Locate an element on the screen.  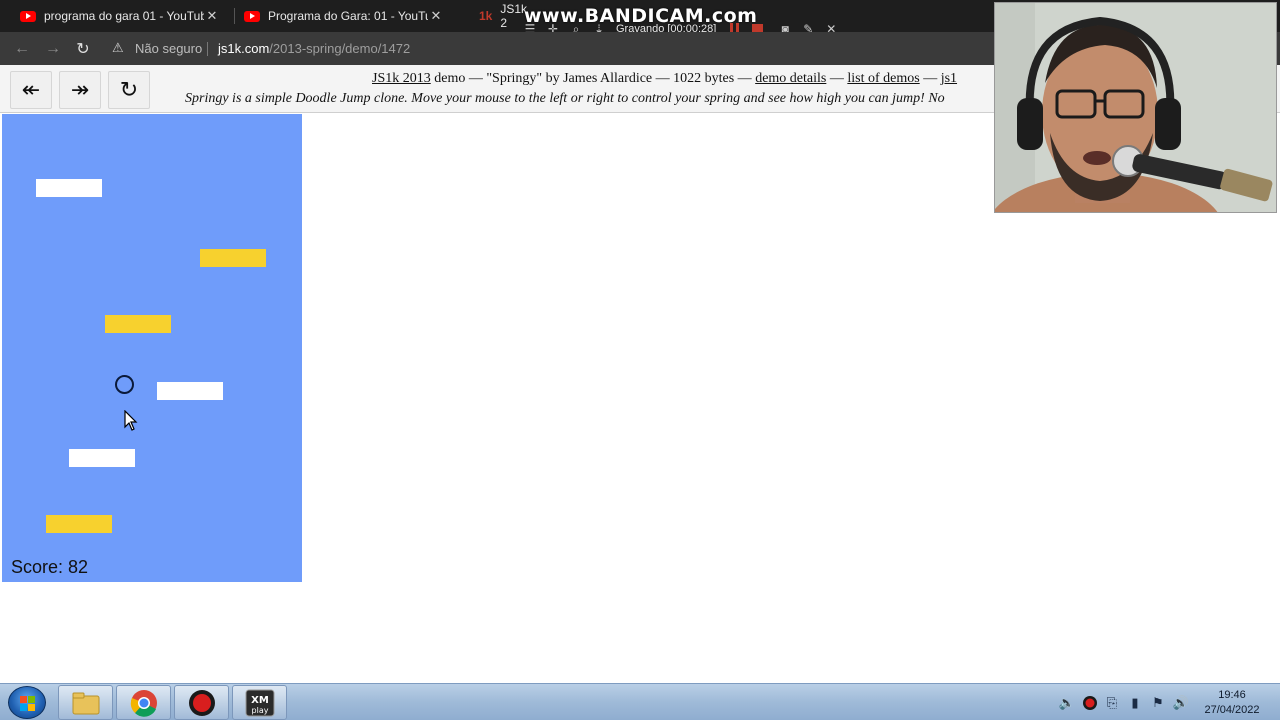
url-field: js1k.com/2013-spring/demo/1472 is located at coordinates (314, 48).